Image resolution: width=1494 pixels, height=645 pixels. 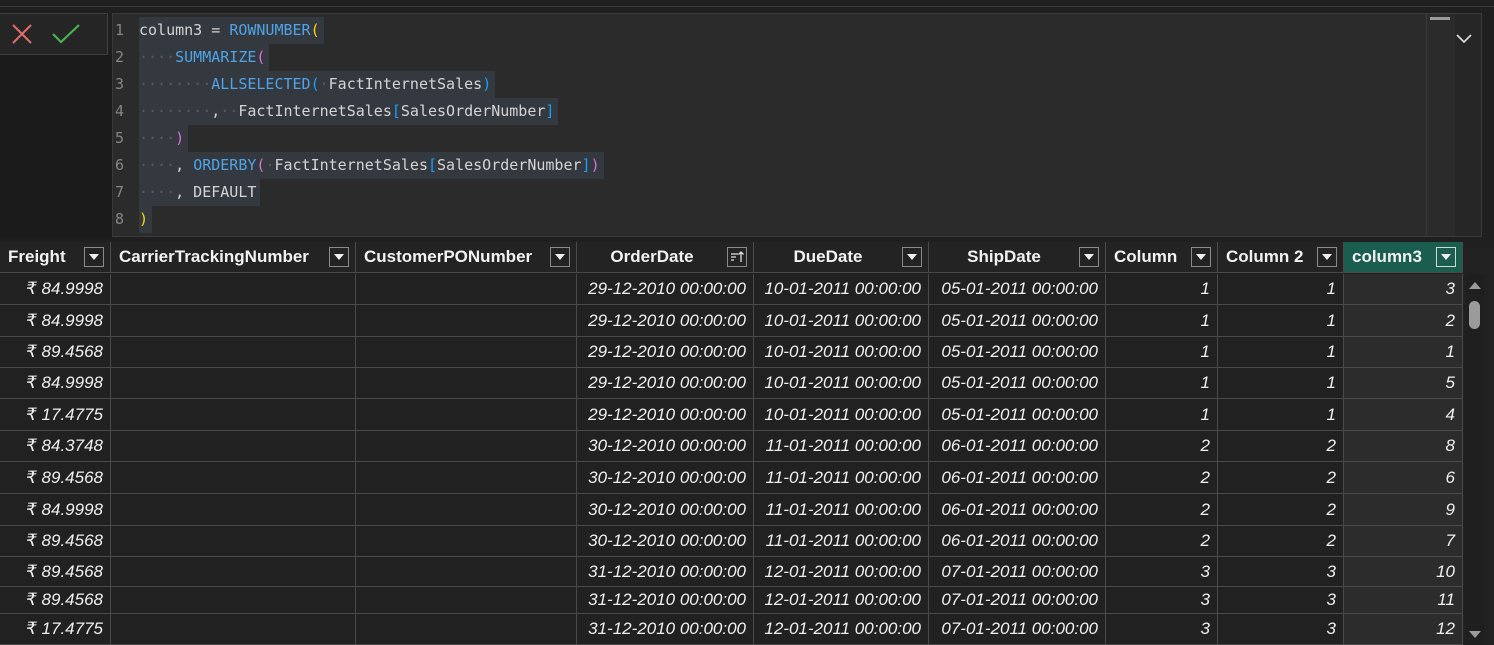 What do you see at coordinates (214, 256) in the screenshot?
I see `column-header-label: CarrierTrackingNumber` at bounding box center [214, 256].